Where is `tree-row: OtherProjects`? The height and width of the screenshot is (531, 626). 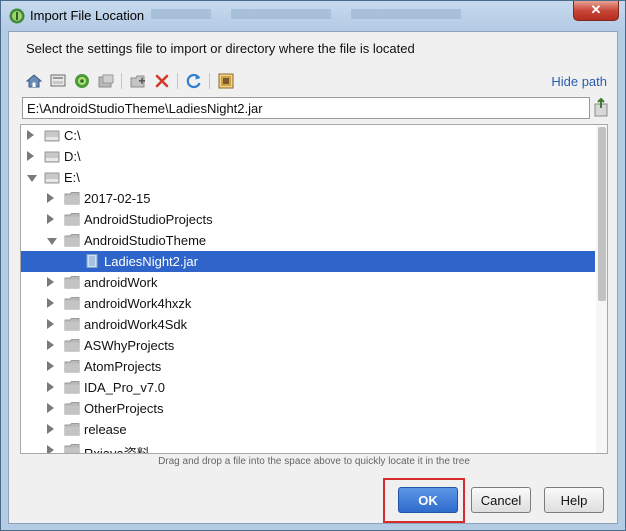 tree-row: OtherProjects is located at coordinates (308, 408).